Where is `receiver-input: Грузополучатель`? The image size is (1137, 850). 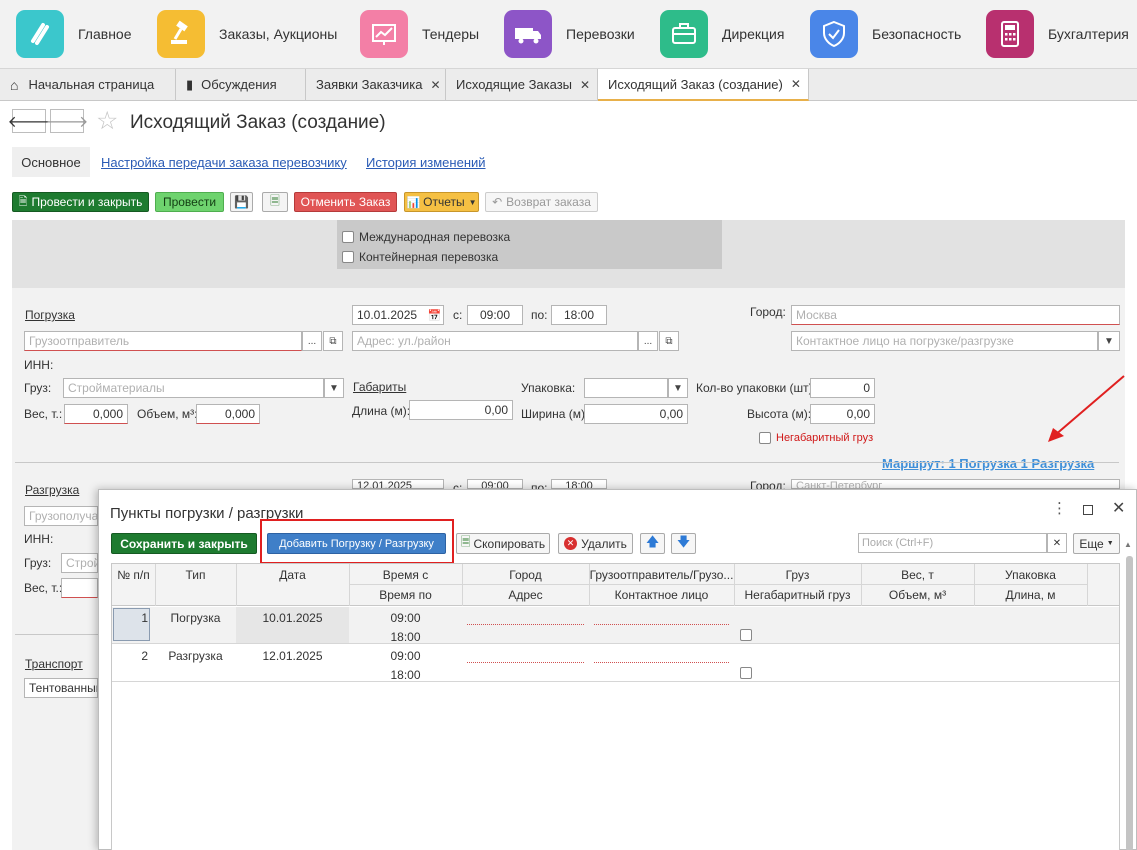 receiver-input: Грузополучатель is located at coordinates (61, 516).